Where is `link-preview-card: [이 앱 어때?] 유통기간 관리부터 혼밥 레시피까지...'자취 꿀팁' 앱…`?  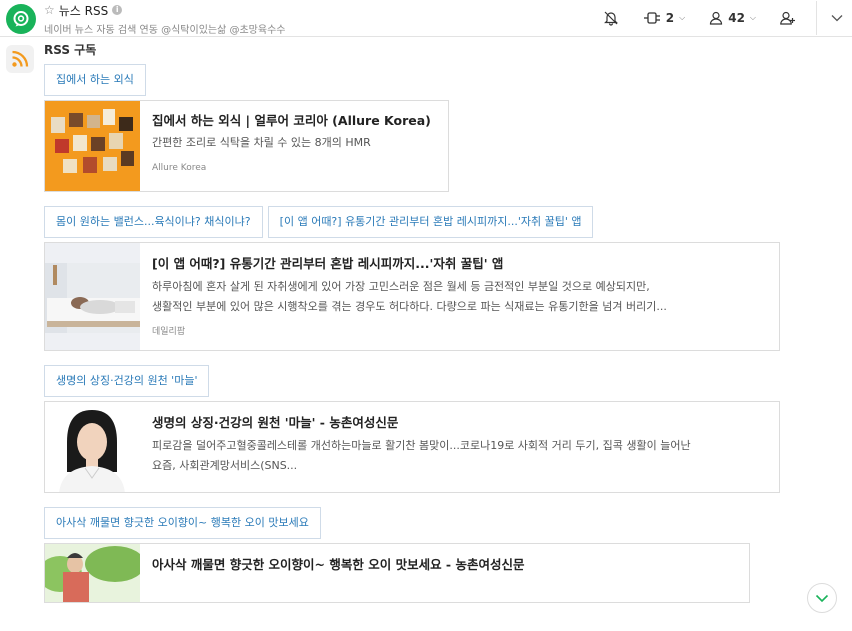 link-preview-card: [이 앱 어때?] 유통기간 관리부터 혼밥 레시피까지...'자취 꿀팁' 앱… is located at coordinates (412, 296).